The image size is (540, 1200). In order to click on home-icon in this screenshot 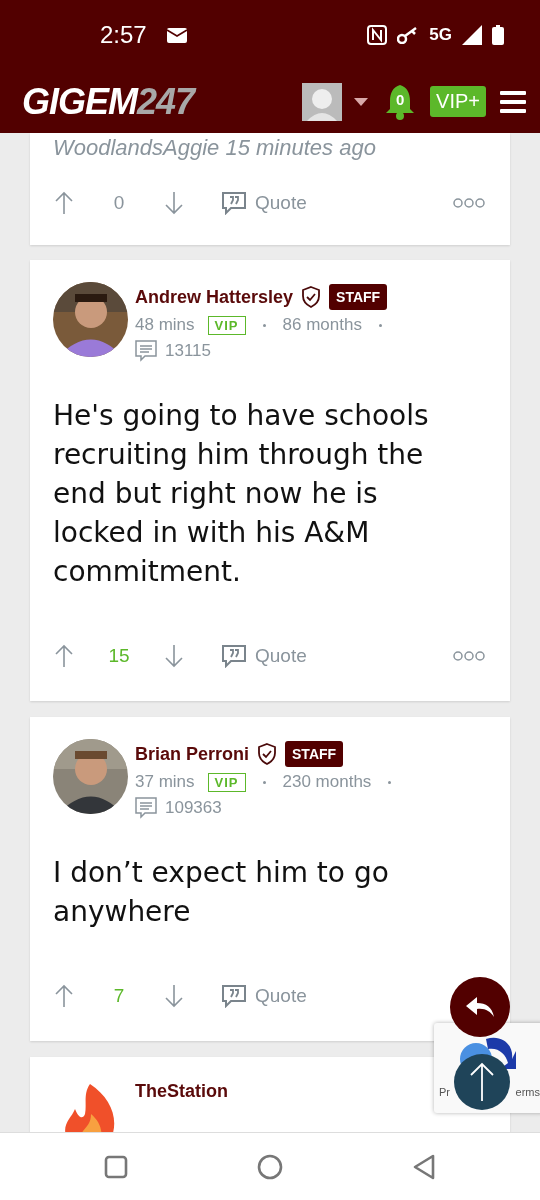, I will do `click(270, 1166)`.